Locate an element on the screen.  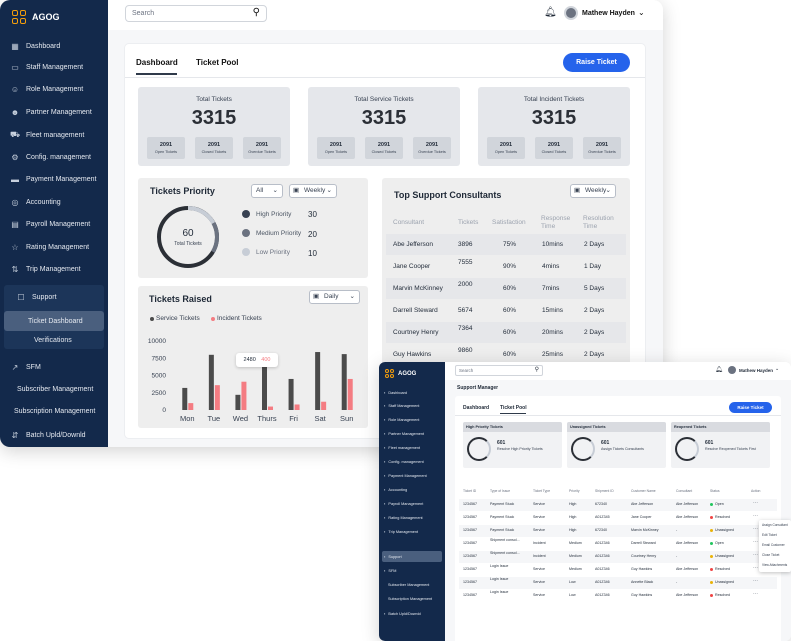
col-header-satisfaction: Satisfaction is located at coordinates (509, 222).